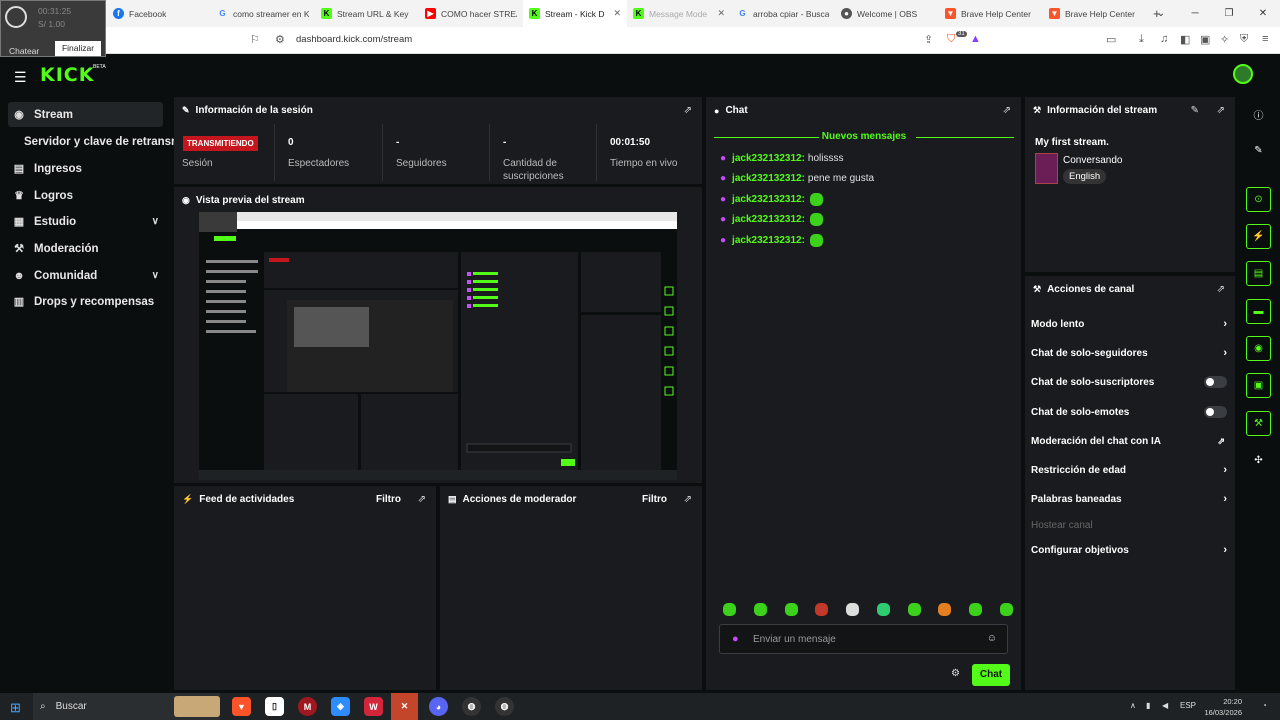 The image size is (1280, 720). What do you see at coordinates (991, 675) in the screenshot?
I see `send-chat-button: Chat` at bounding box center [991, 675].